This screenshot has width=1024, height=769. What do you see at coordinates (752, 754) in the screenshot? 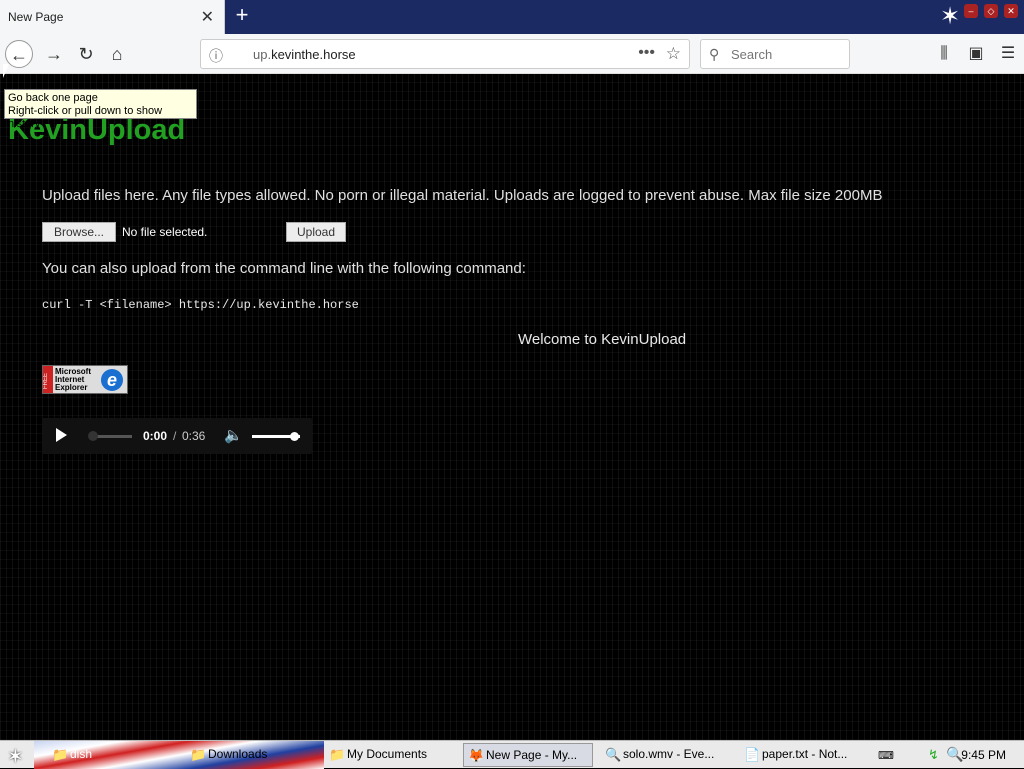
I see `notepad-icon: 📄` at bounding box center [752, 754].